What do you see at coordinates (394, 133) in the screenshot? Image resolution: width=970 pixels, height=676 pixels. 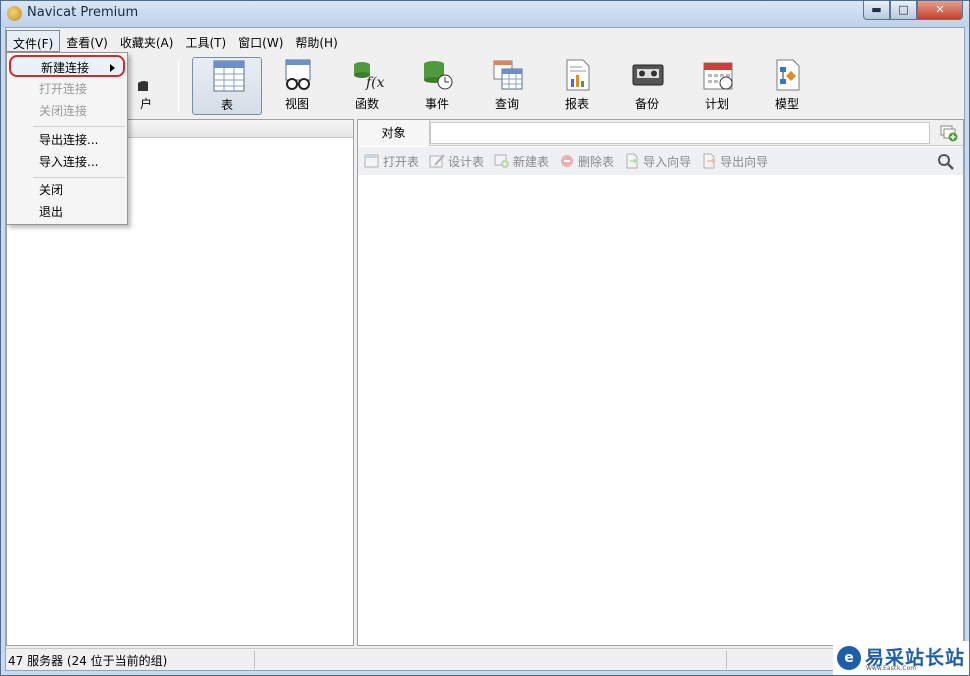 I see `tab-objects: 对象` at bounding box center [394, 133].